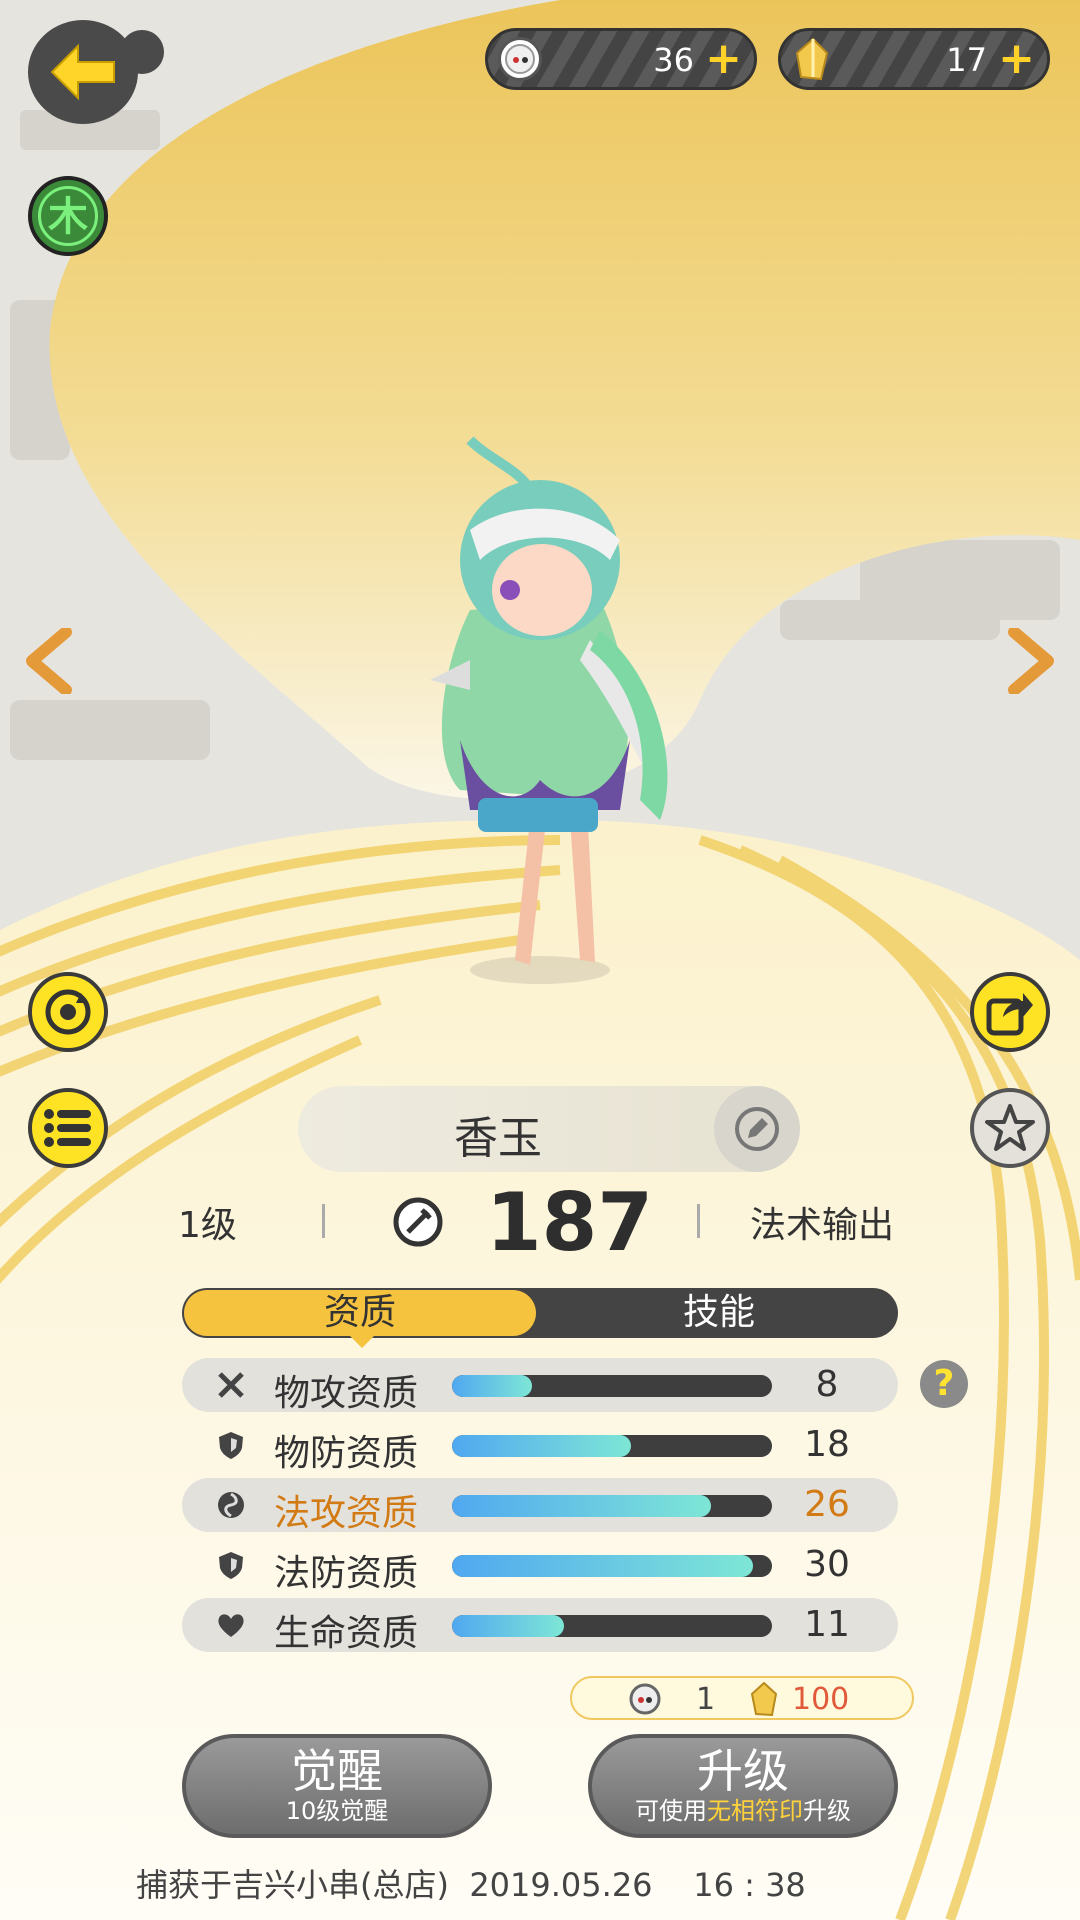 This screenshot has height=1920, width=1080. Describe the element at coordinates (743, 1811) in the screenshot. I see `upgrade-sub: 可使用无相符印升级` at that location.